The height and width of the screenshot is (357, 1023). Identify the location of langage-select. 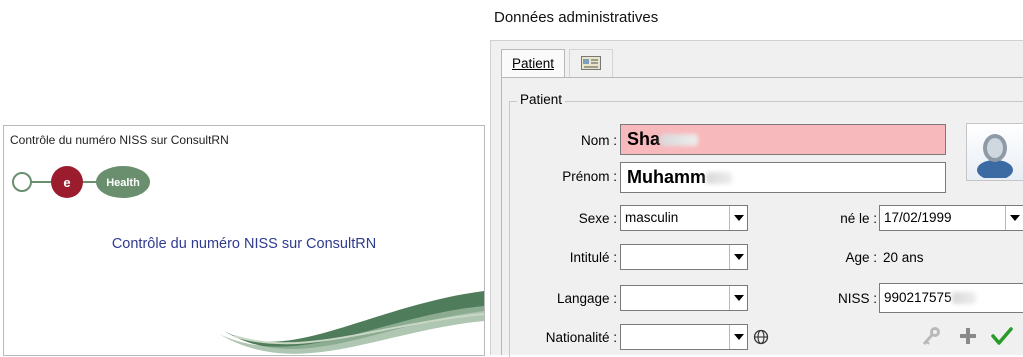
(684, 298).